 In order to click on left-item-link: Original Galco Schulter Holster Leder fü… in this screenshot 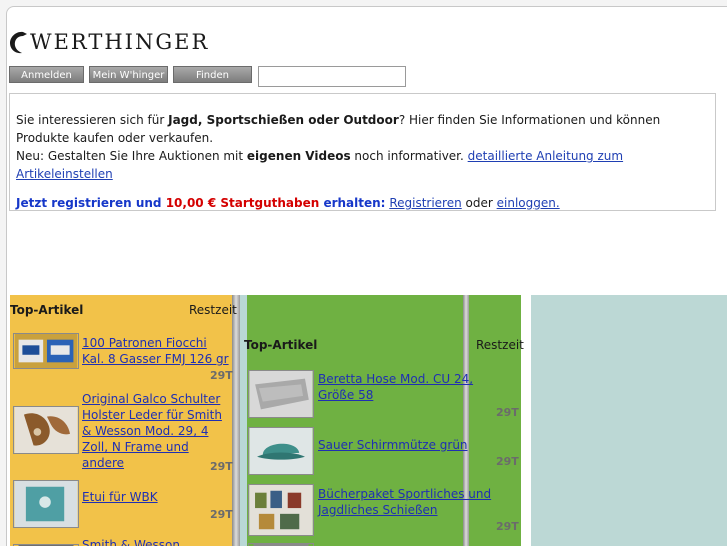, I will do `click(158, 431)`.